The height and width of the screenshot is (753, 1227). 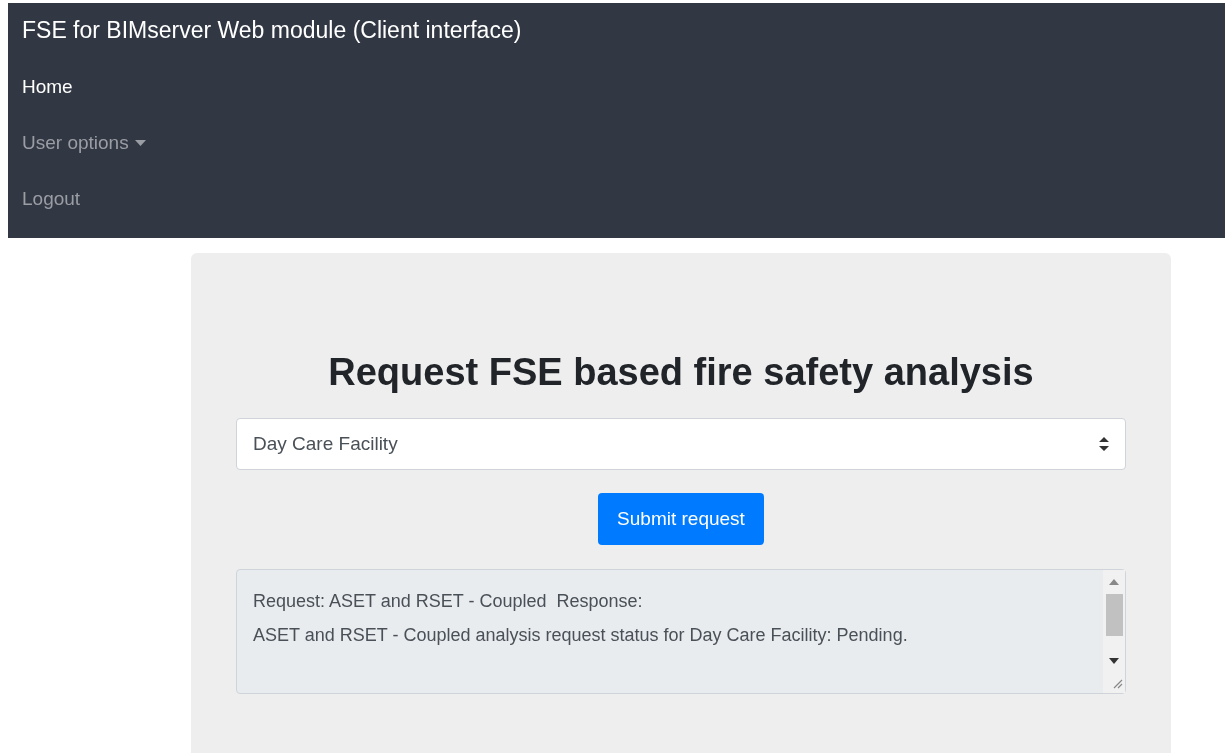 What do you see at coordinates (1114, 615) in the screenshot?
I see `scroll-thumb` at bounding box center [1114, 615].